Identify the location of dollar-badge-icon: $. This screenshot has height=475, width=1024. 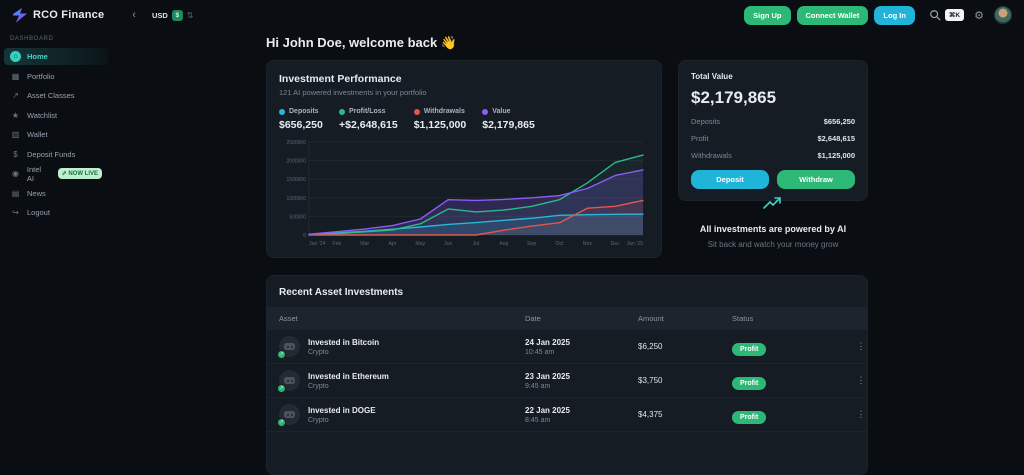
(177, 15).